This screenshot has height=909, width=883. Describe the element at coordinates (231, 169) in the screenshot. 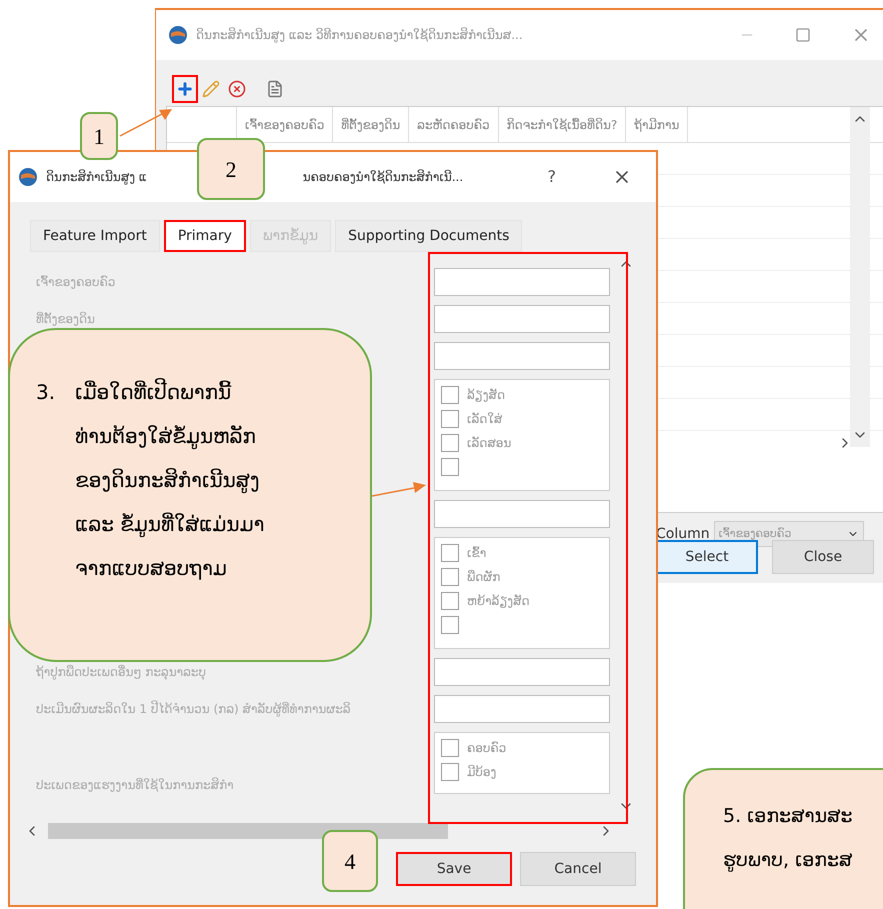

I see `step-number-callout: 2` at that location.